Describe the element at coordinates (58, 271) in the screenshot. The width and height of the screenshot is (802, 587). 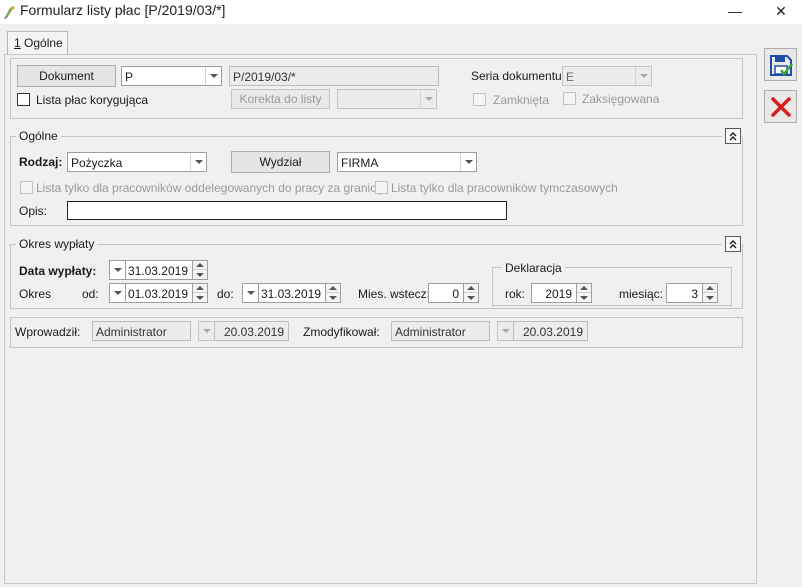
I see `data-wyplaty-label: Data wypłaty:` at that location.